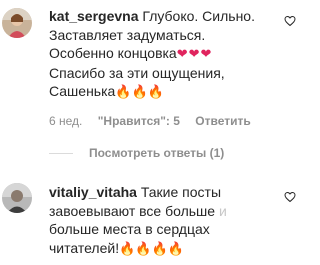 The height and width of the screenshot is (265, 320). I want to click on comment-text-faded: и, so click(222, 210).